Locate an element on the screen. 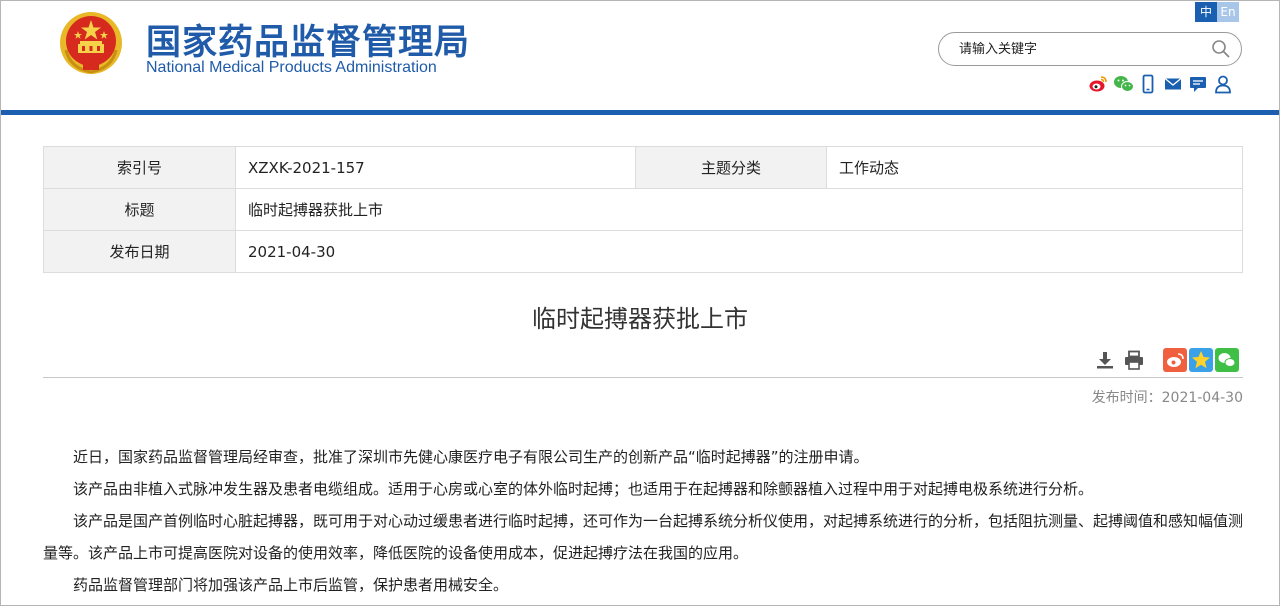 The height and width of the screenshot is (606, 1280). header-divider is located at coordinates (640, 112).